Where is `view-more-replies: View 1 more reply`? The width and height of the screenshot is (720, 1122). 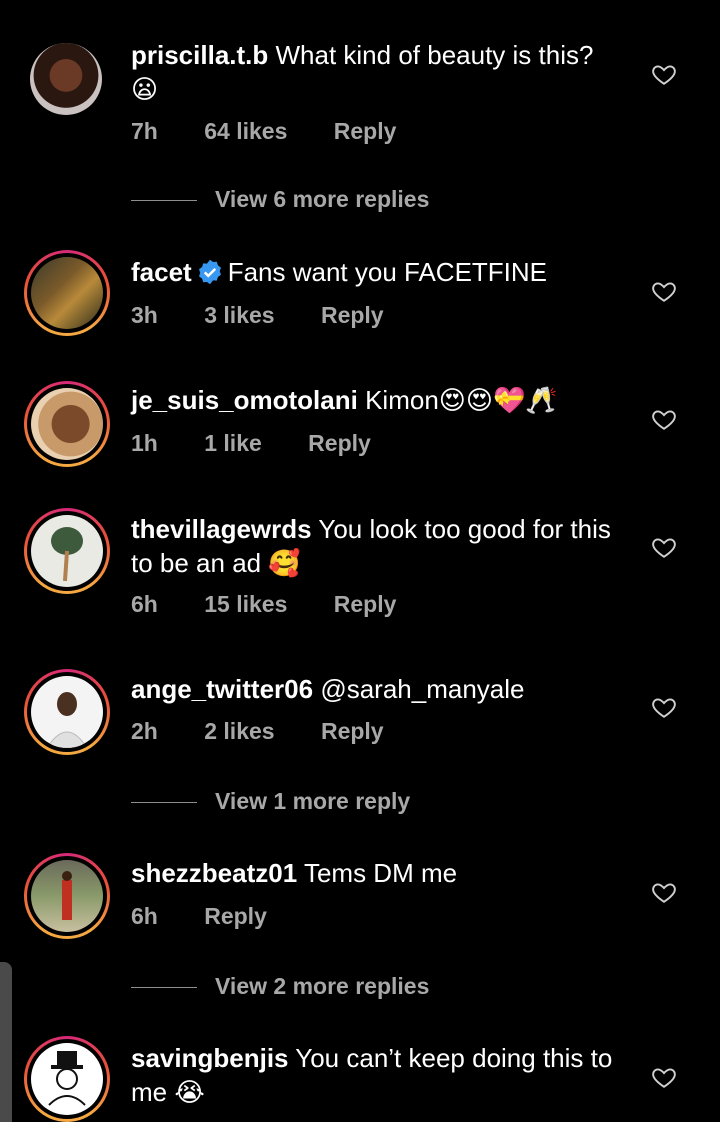 view-more-replies: View 1 more reply is located at coordinates (270, 801).